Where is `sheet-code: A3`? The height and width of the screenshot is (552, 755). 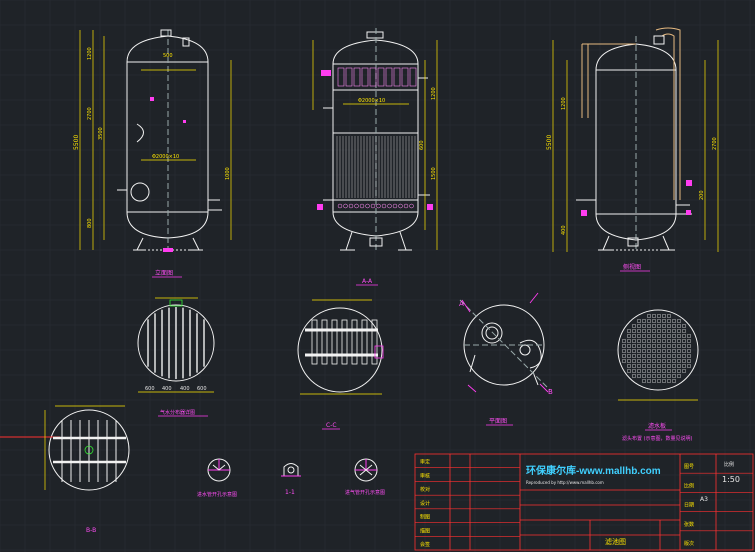
sheet-code: A3 is located at coordinates (704, 499).